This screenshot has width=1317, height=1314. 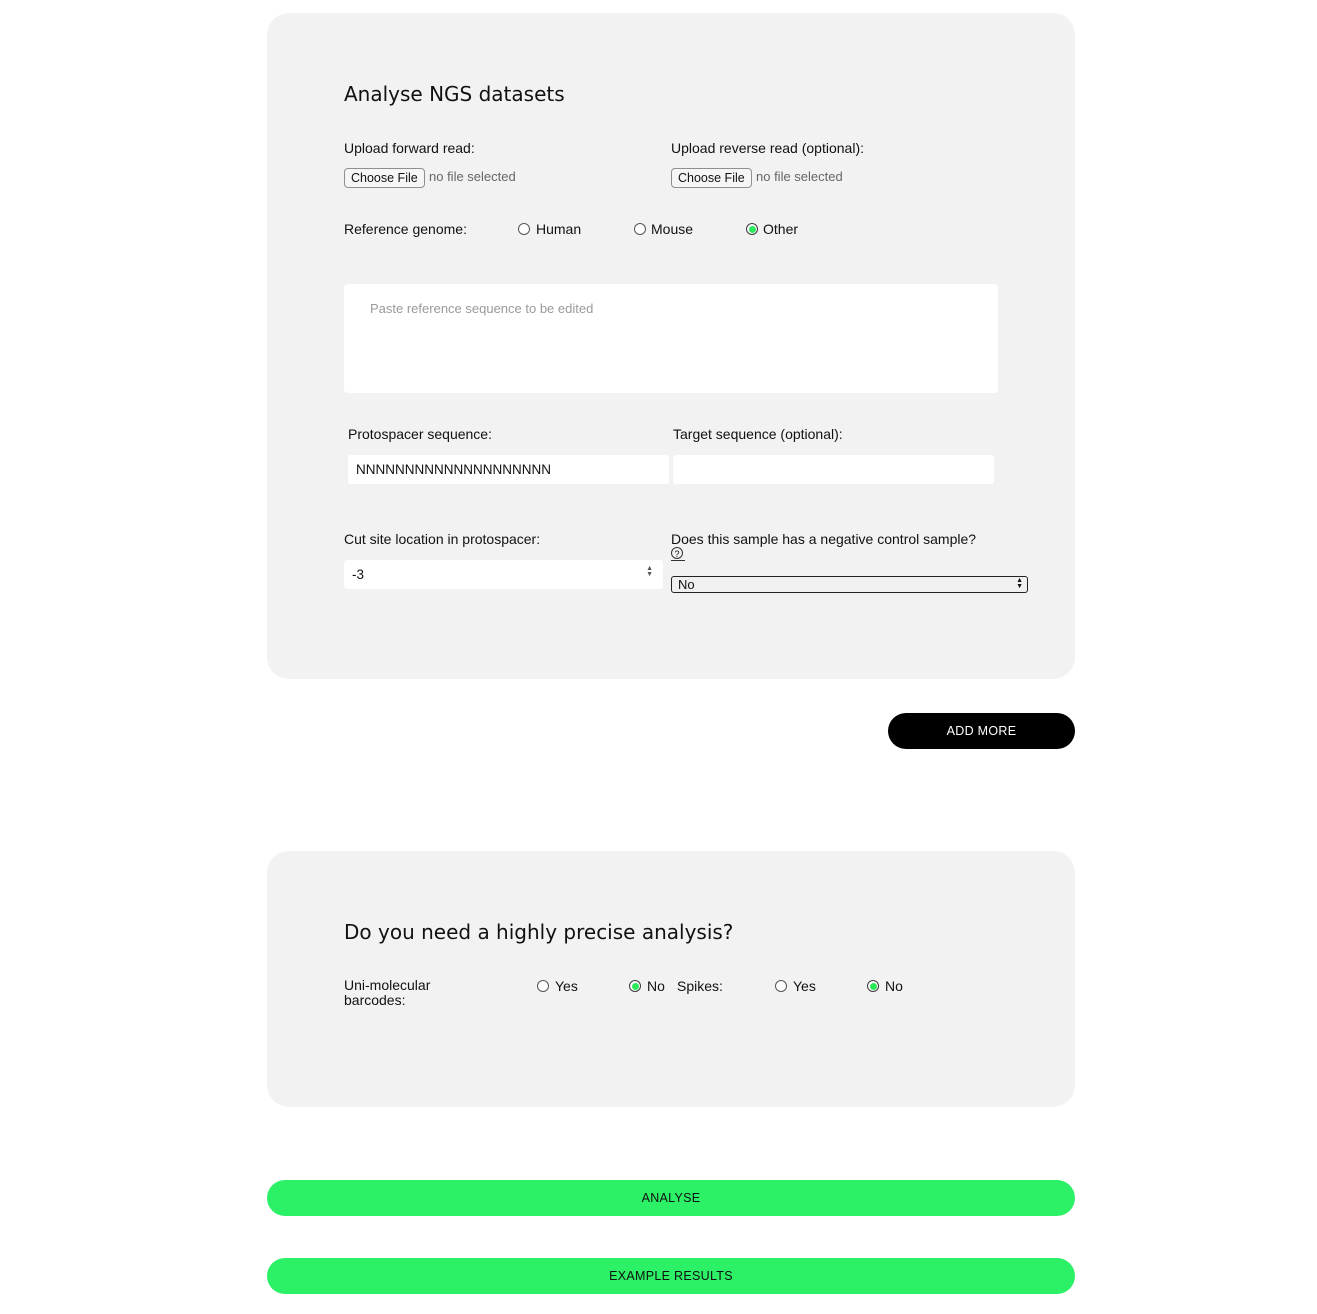 What do you see at coordinates (758, 434) in the screenshot?
I see `target-sequence-label: Target sequence (optional):` at bounding box center [758, 434].